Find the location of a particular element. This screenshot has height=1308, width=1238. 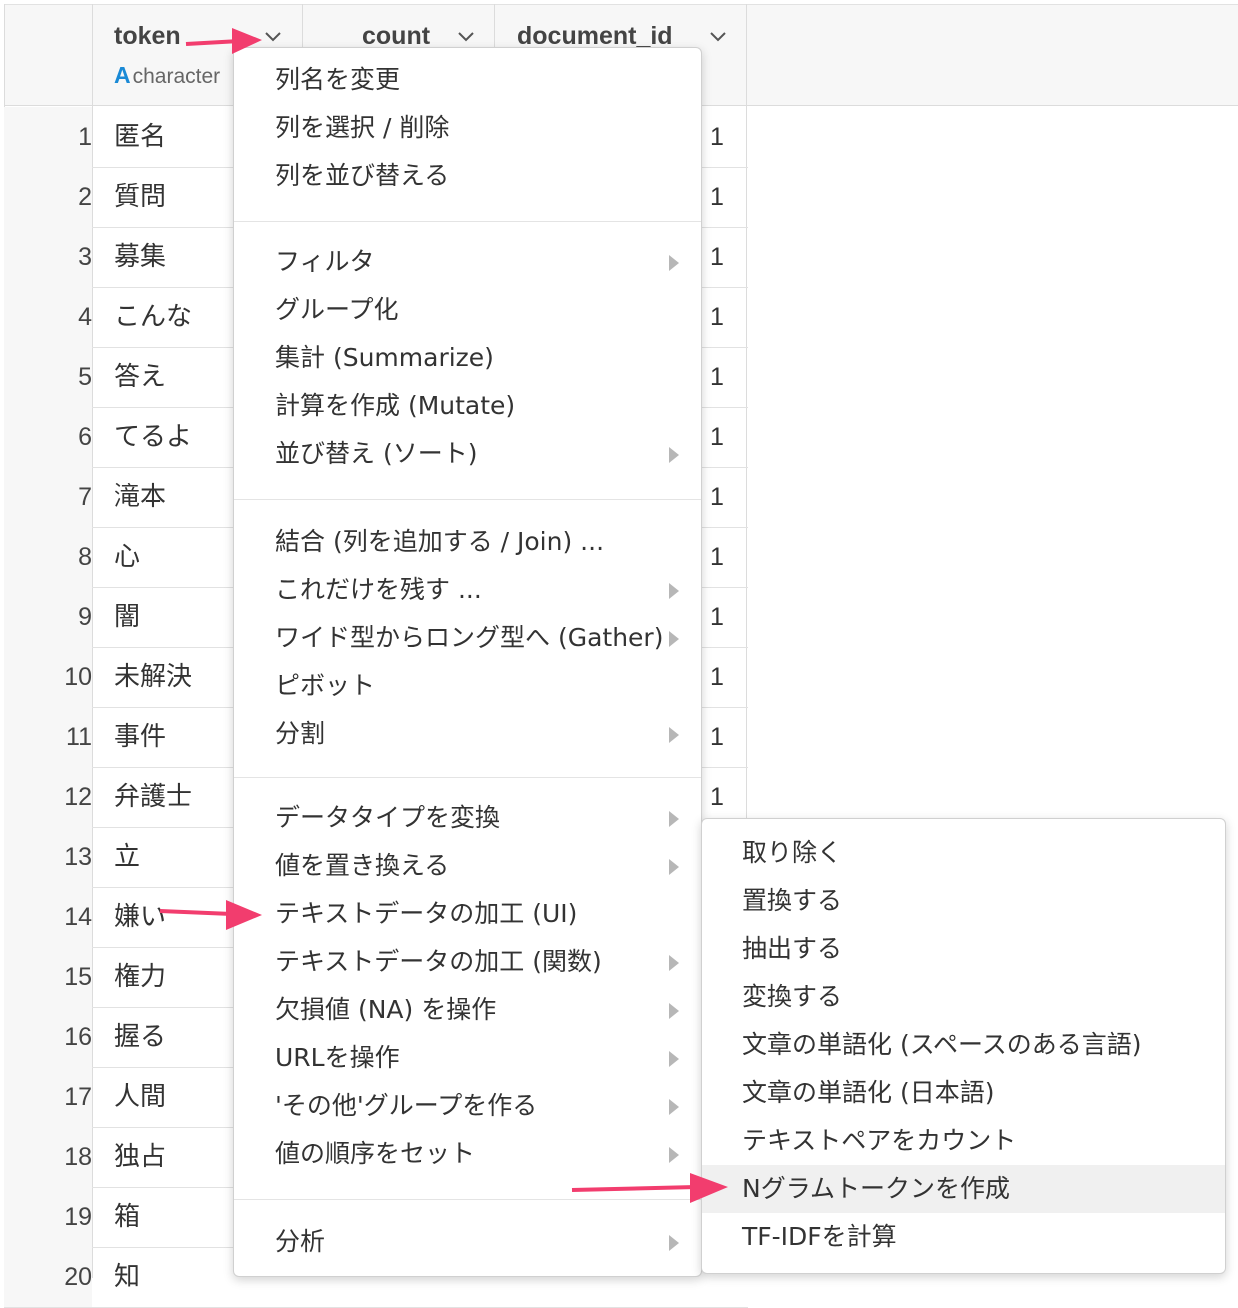

row-number: 5 is located at coordinates (48, 377).